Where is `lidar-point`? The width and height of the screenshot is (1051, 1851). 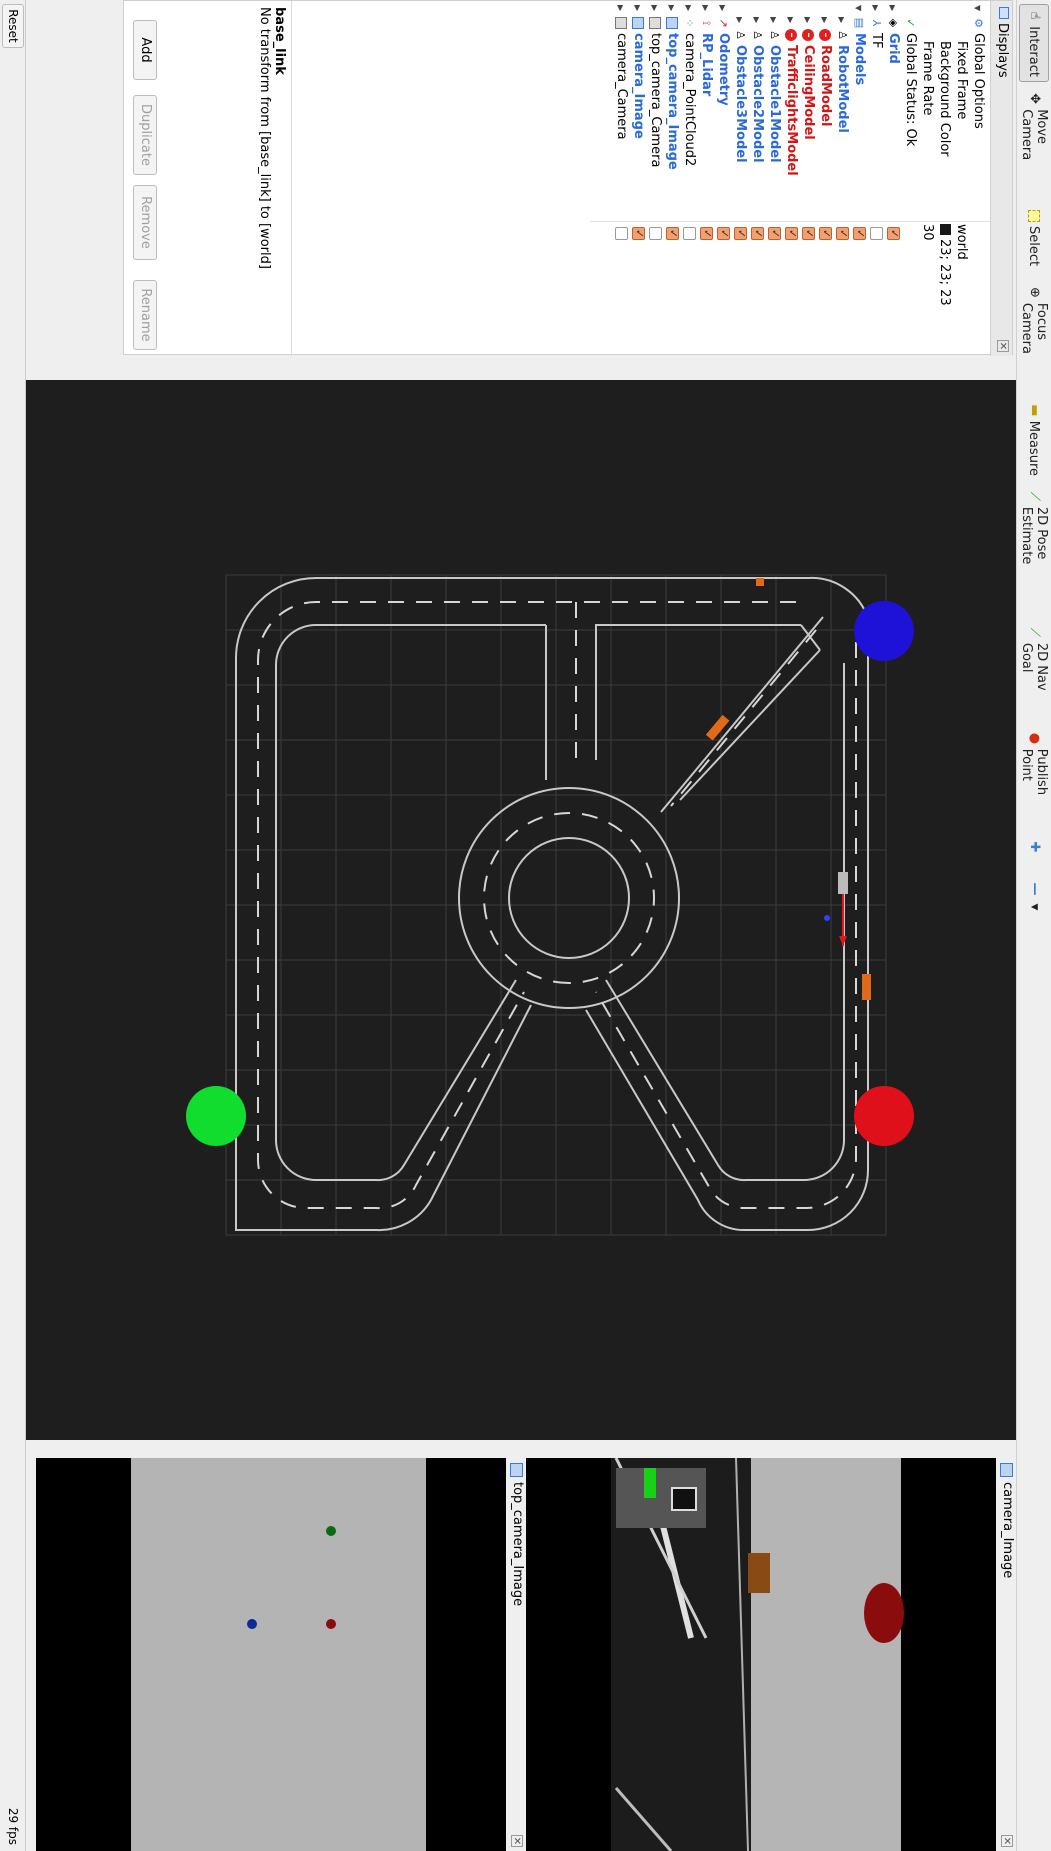
lidar-point is located at coordinates (827, 918).